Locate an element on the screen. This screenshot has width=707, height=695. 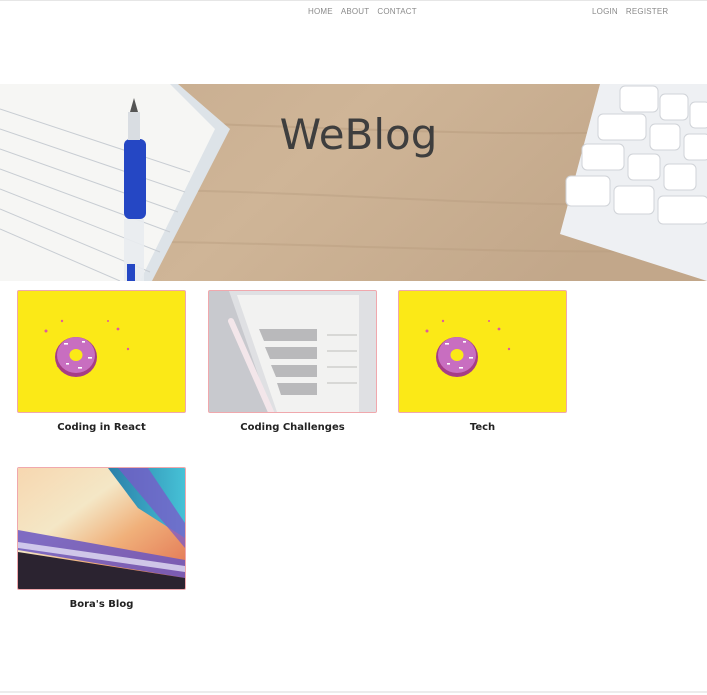
site-title: WeBlog is located at coordinates (358, 134).